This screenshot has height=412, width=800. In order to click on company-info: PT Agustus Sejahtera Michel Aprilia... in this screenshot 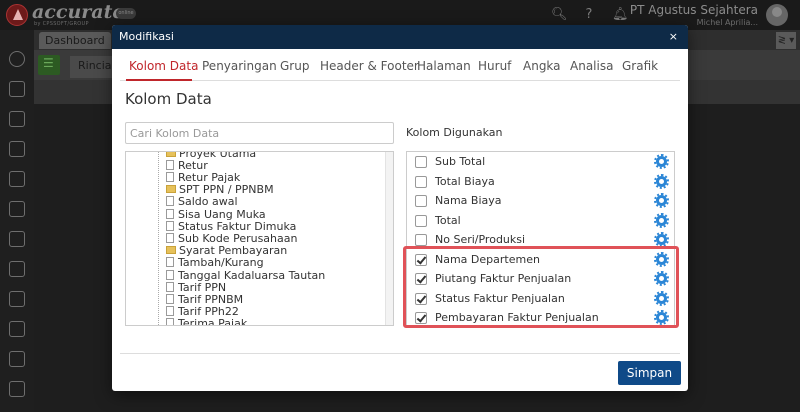, I will do `click(694, 15)`.